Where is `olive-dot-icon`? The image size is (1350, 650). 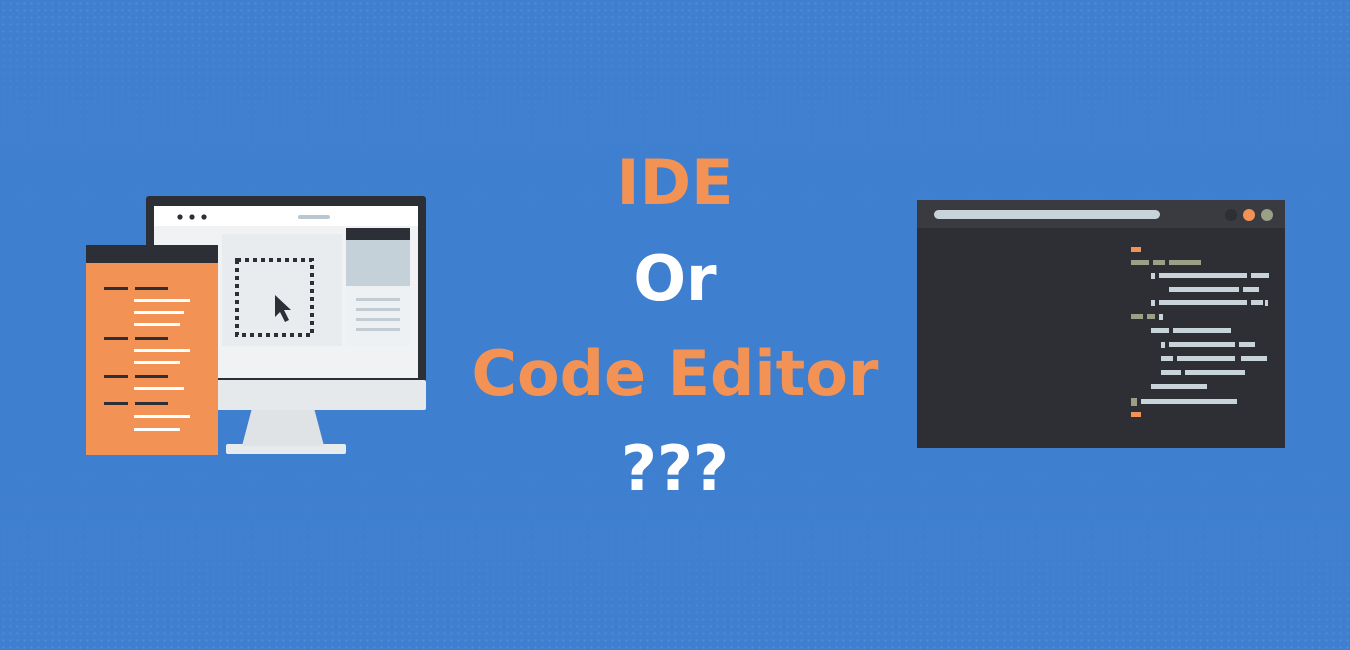
olive-dot-icon is located at coordinates (1267, 215).